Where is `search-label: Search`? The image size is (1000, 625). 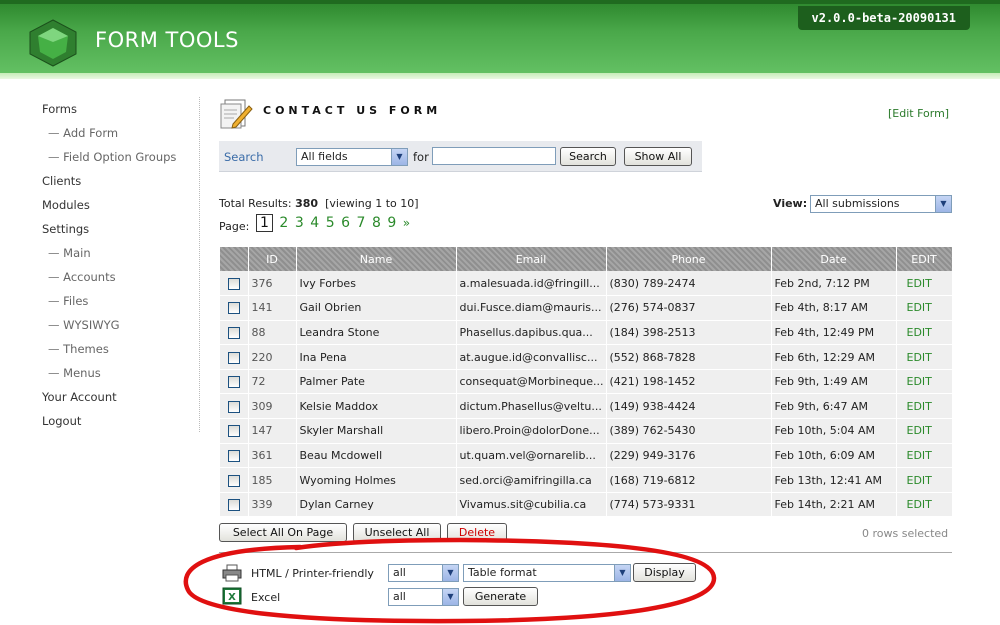
search-label: Search is located at coordinates (244, 157).